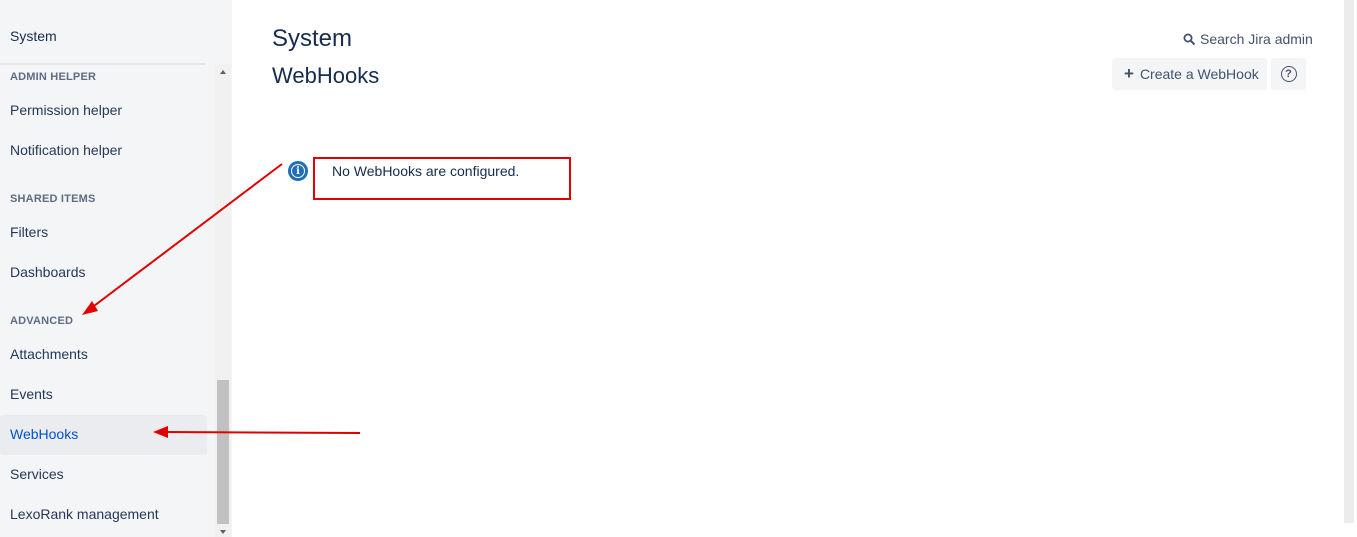 This screenshot has width=1357, height=537. Describe the element at coordinates (1129, 73) in the screenshot. I see `plus-icon: +` at that location.